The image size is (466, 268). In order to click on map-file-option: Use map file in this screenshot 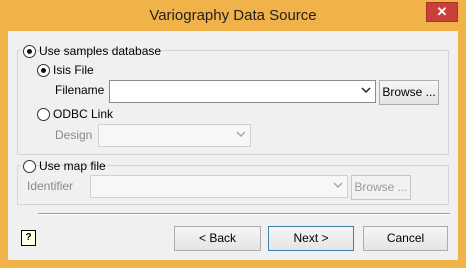, I will do `click(63, 166)`.